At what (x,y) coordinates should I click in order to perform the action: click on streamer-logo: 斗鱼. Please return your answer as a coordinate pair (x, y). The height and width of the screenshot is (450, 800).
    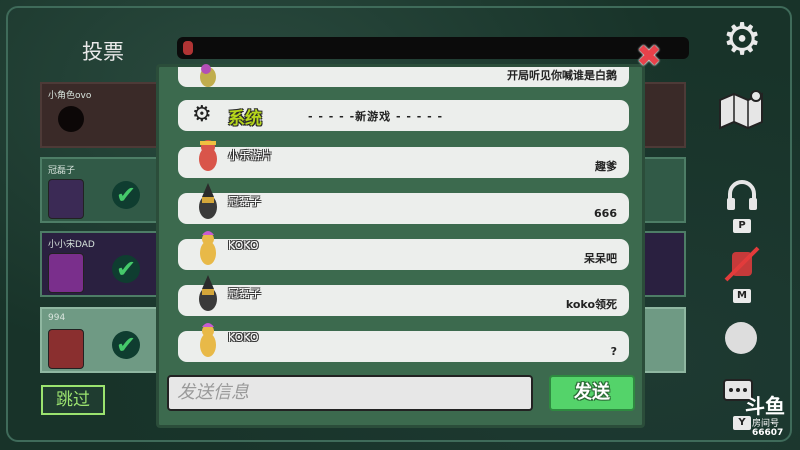
    Looking at the image, I should click on (765, 406).